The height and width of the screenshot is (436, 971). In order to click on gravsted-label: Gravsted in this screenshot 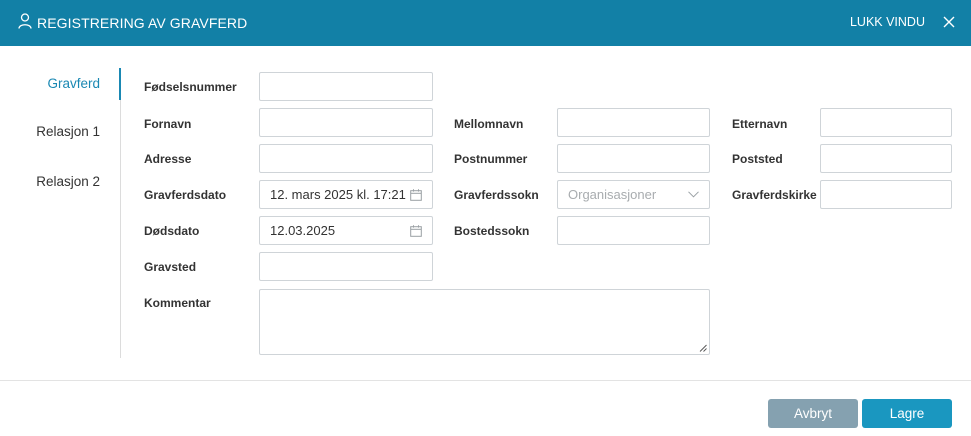, I will do `click(170, 267)`.